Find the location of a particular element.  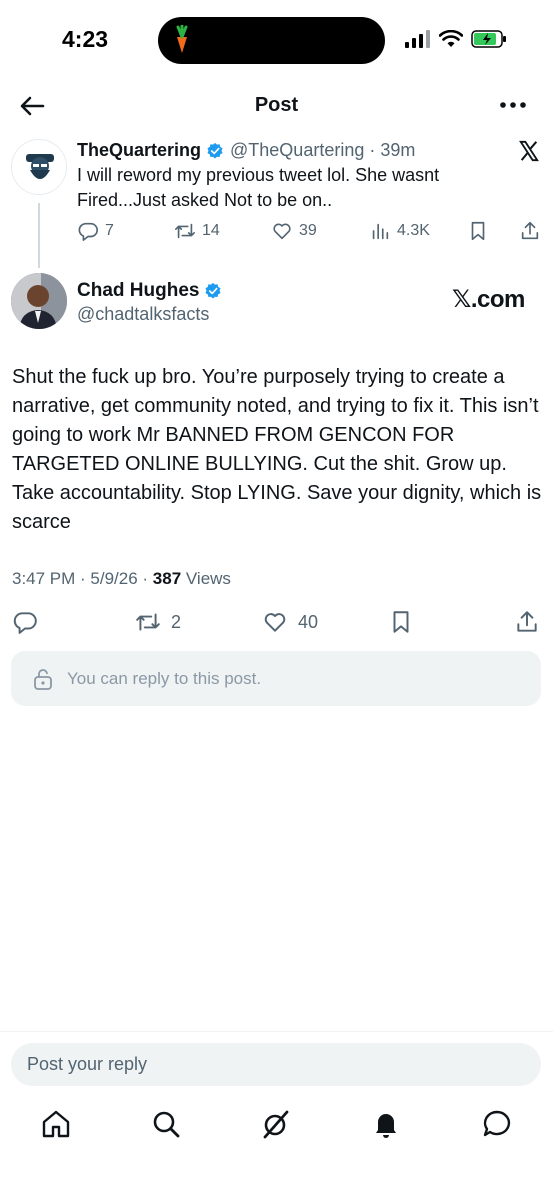

reply-input is located at coordinates (276, 1064).